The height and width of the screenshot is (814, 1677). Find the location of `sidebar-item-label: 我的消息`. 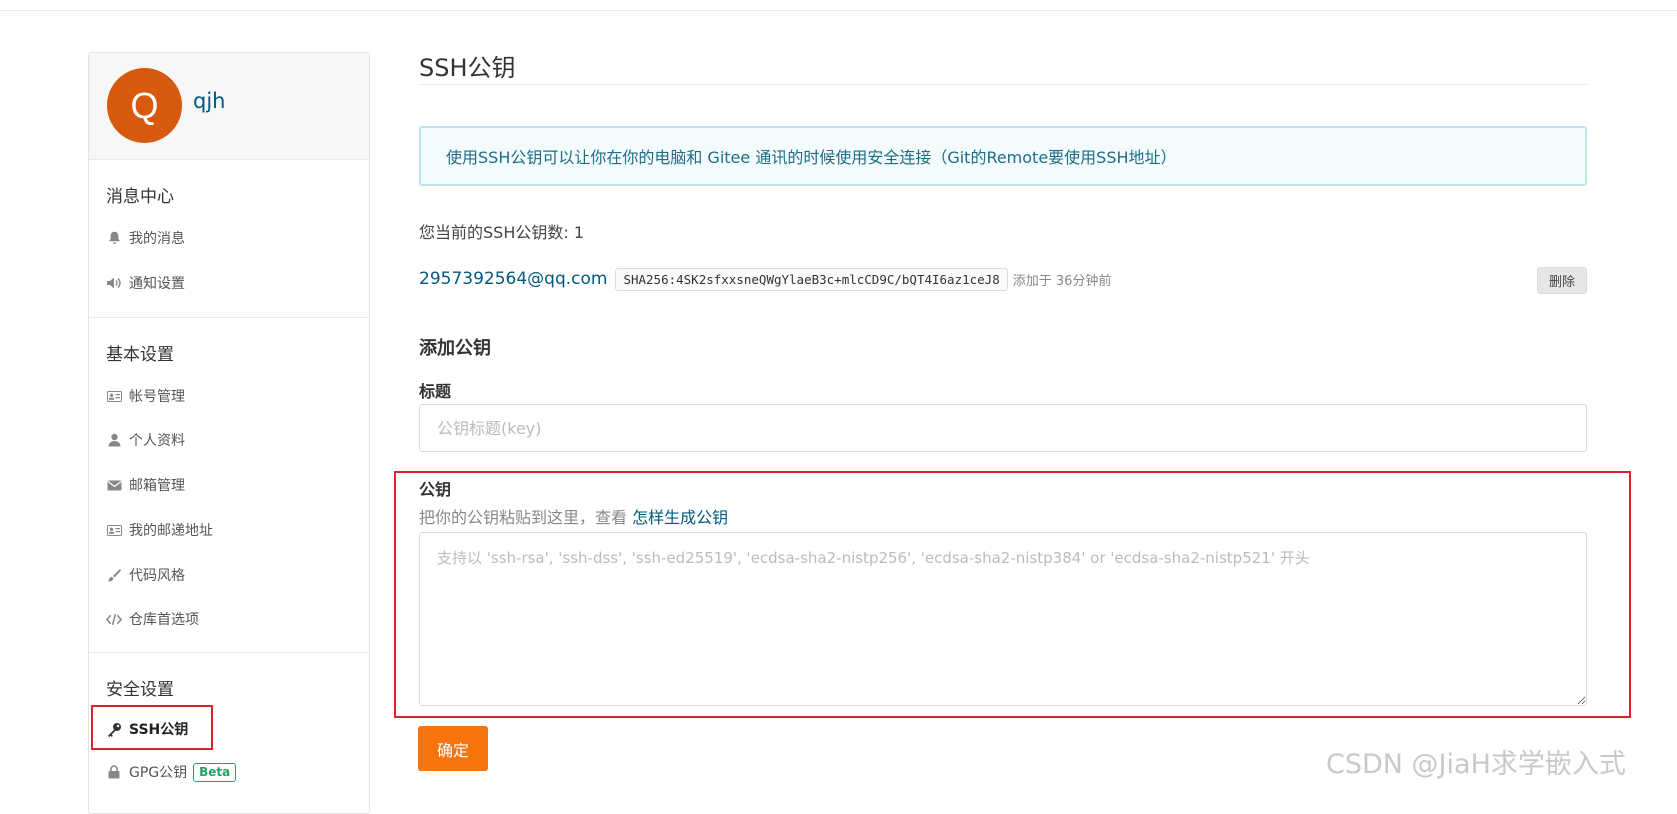

sidebar-item-label: 我的消息 is located at coordinates (157, 239).